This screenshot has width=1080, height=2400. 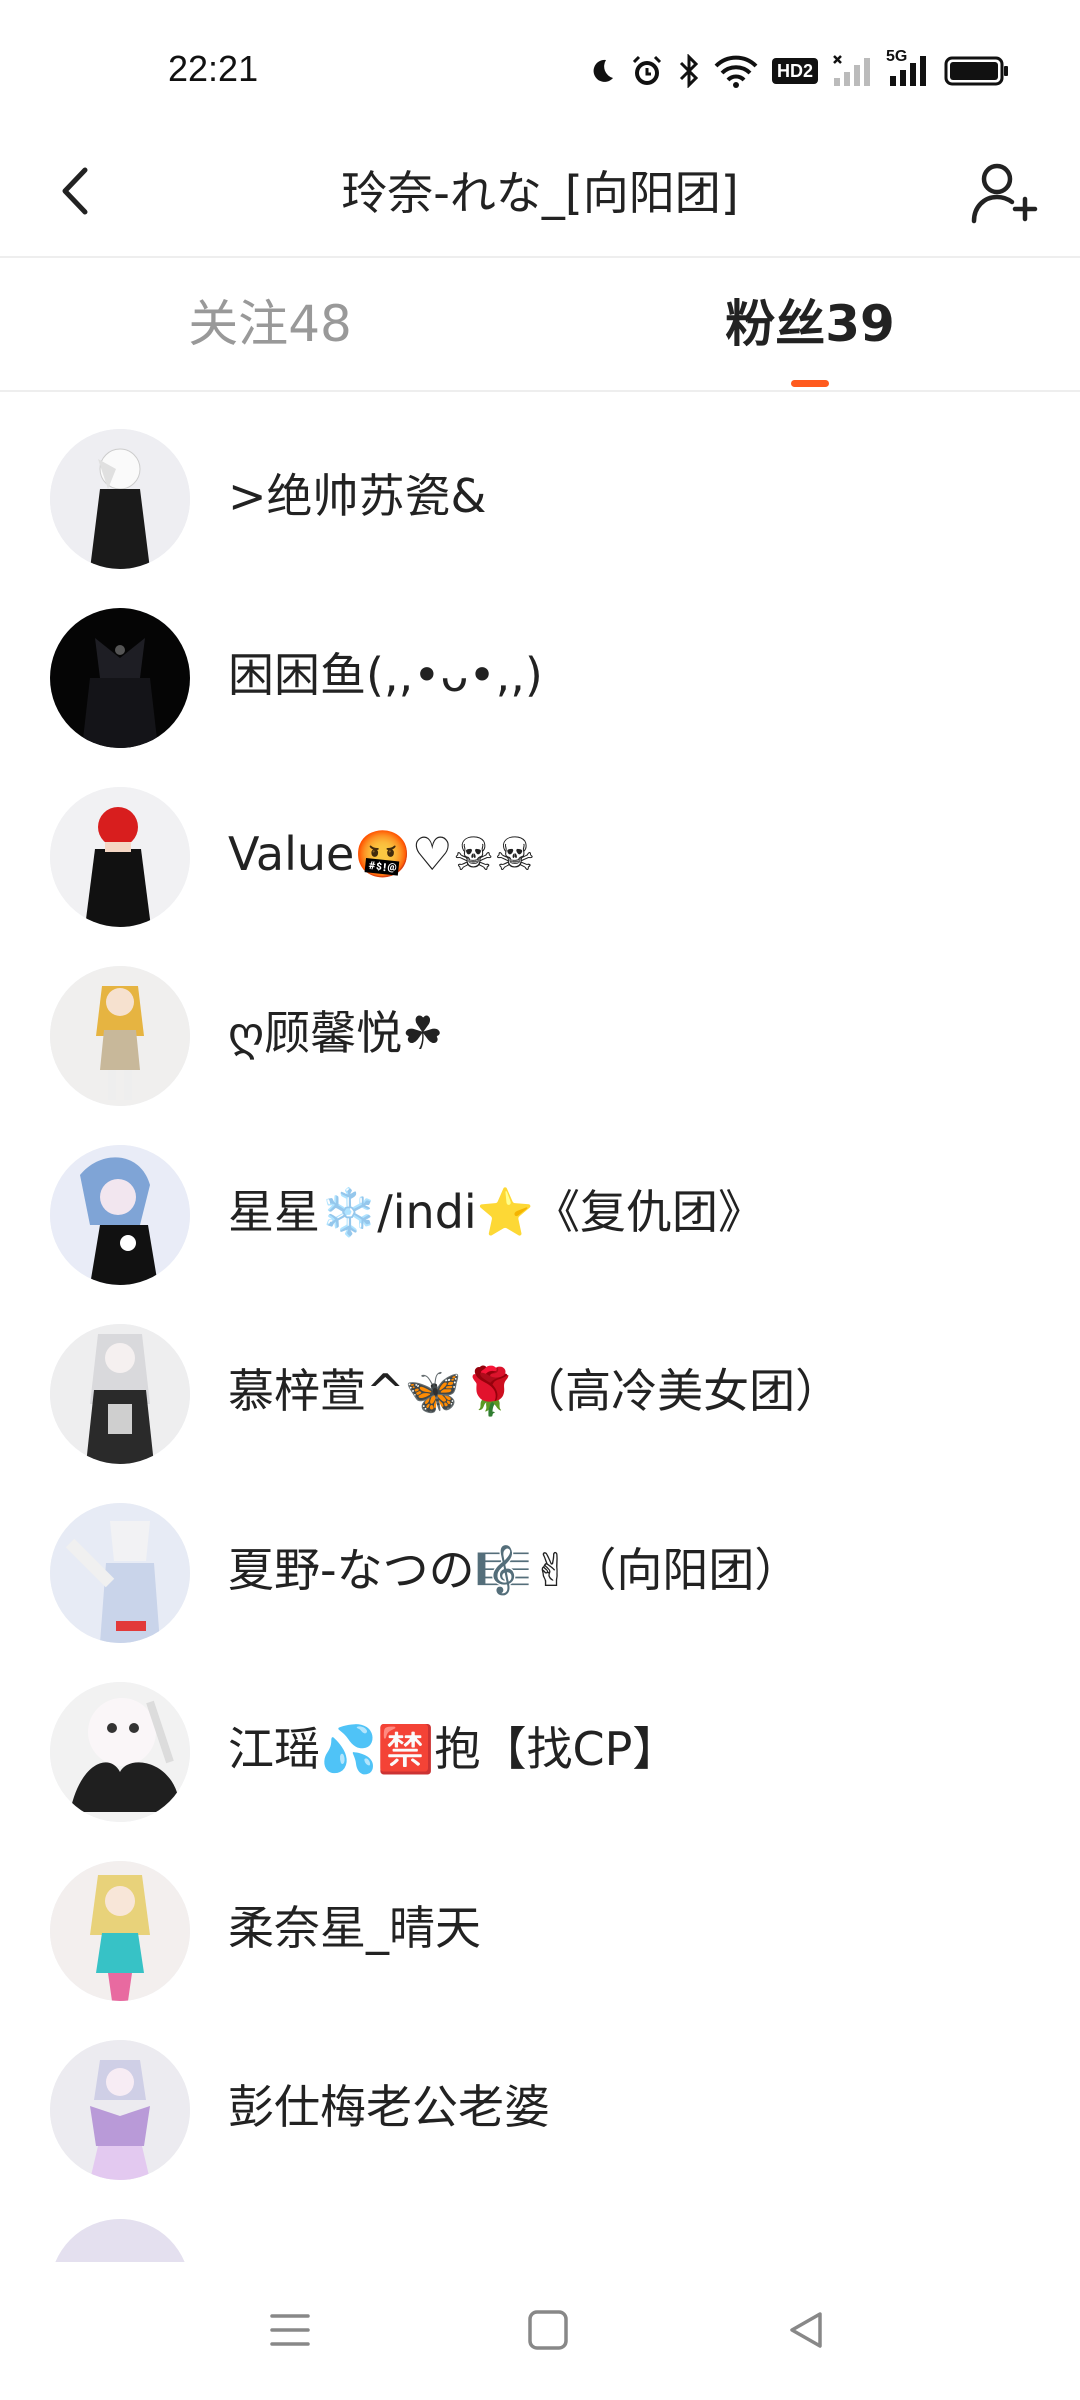 What do you see at coordinates (213, 68) in the screenshot?
I see `status-time: 22:21` at bounding box center [213, 68].